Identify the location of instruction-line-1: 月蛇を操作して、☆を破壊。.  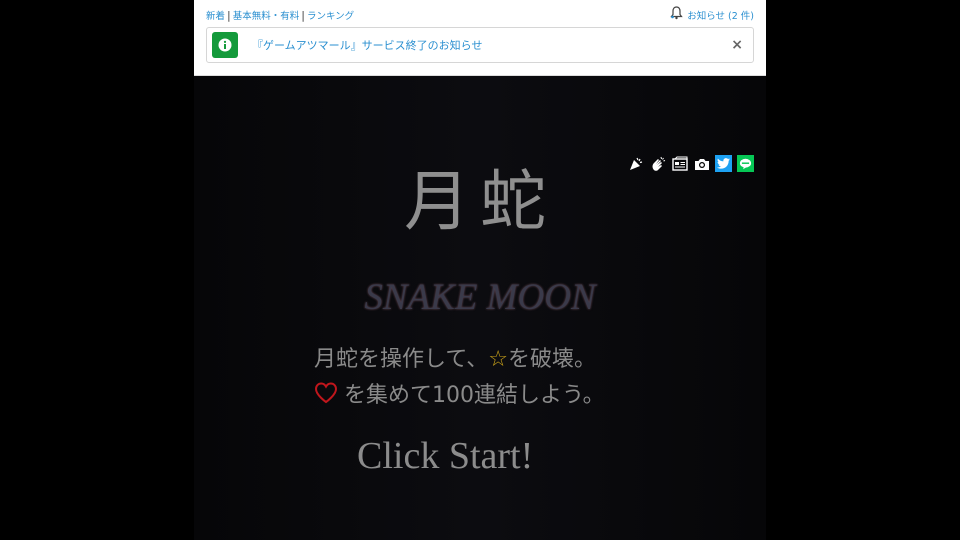
(455, 357).